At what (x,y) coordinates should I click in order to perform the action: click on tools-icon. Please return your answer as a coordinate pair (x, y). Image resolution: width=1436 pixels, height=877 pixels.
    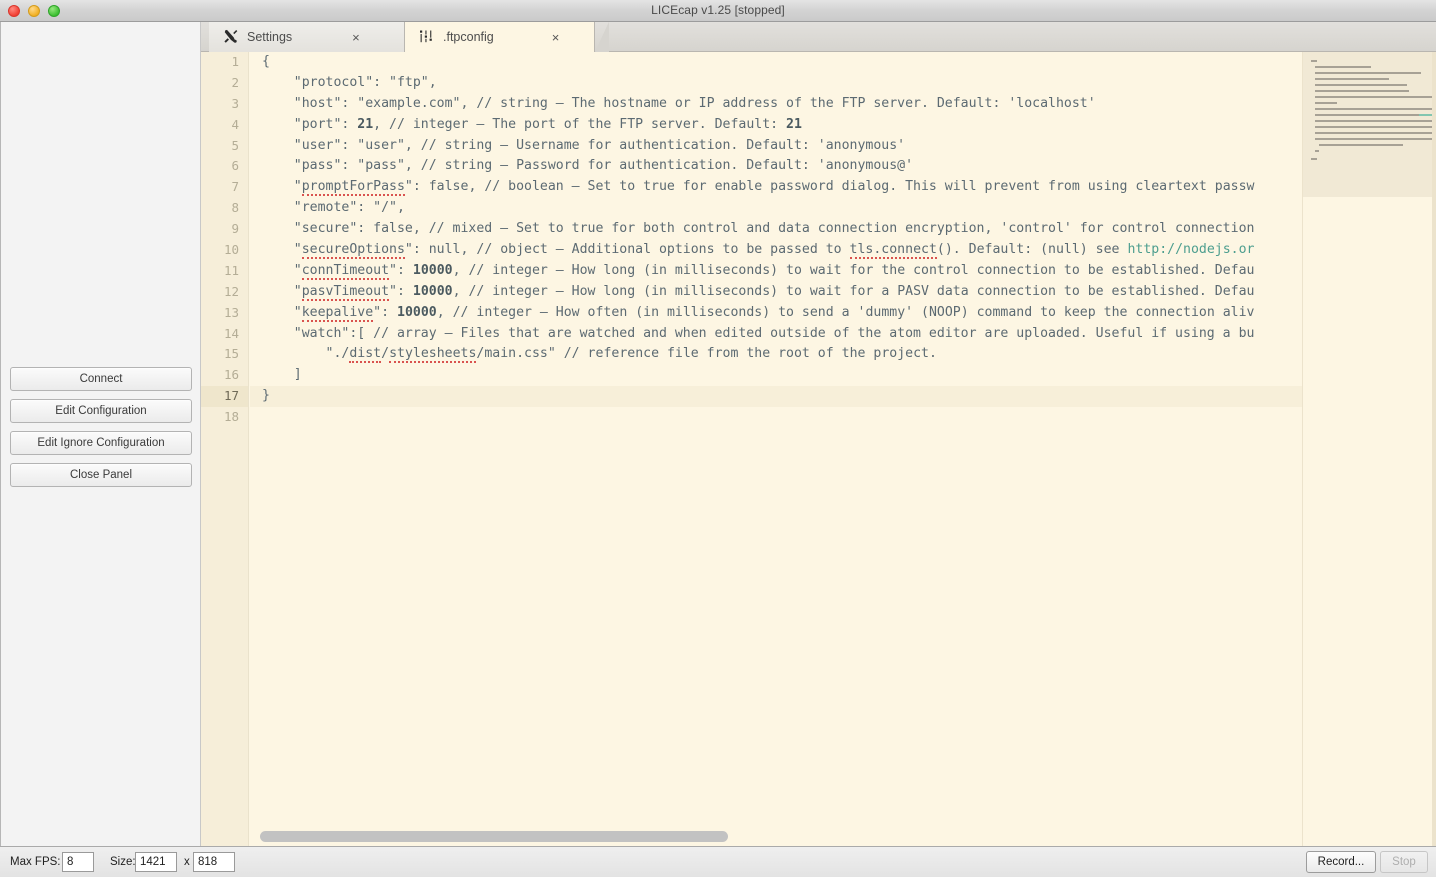
    Looking at the image, I should click on (231, 36).